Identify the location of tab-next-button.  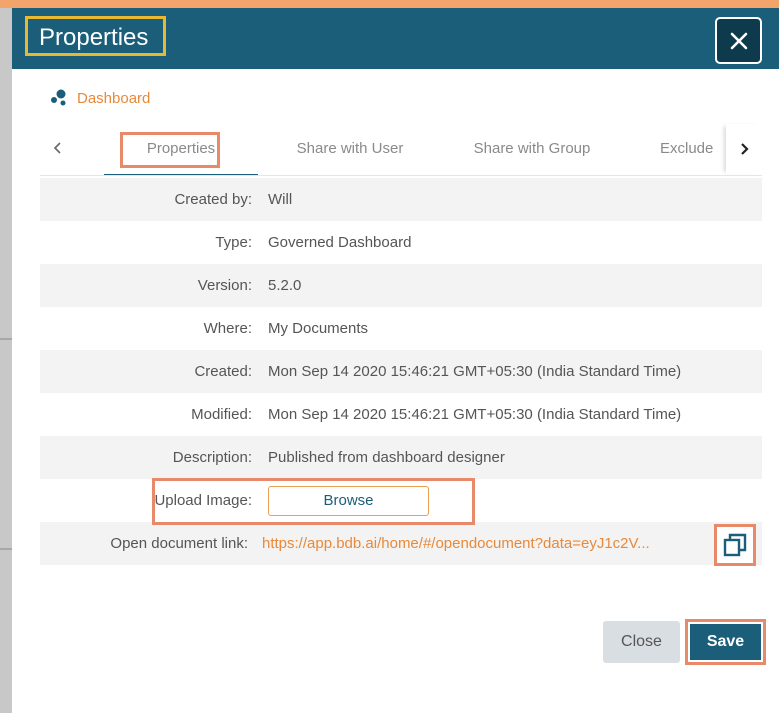
(744, 149).